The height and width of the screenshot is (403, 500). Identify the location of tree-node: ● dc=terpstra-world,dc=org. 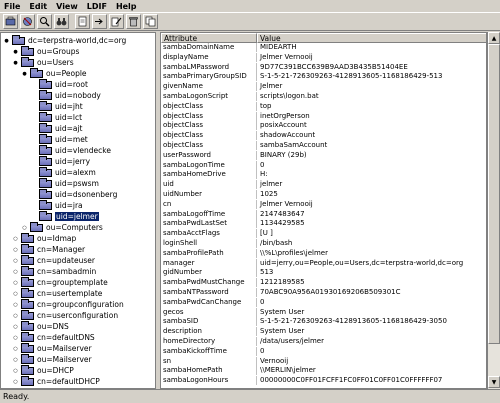
(64, 40).